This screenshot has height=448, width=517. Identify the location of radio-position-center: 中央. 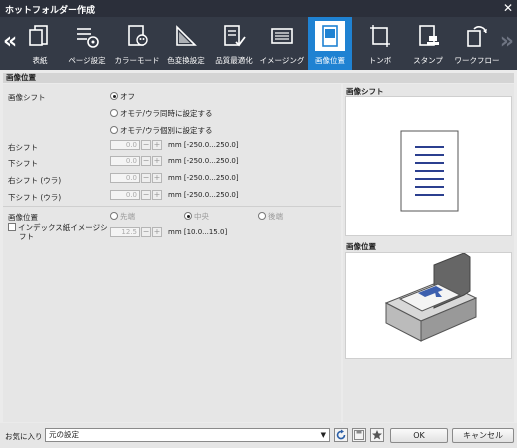
(196, 216).